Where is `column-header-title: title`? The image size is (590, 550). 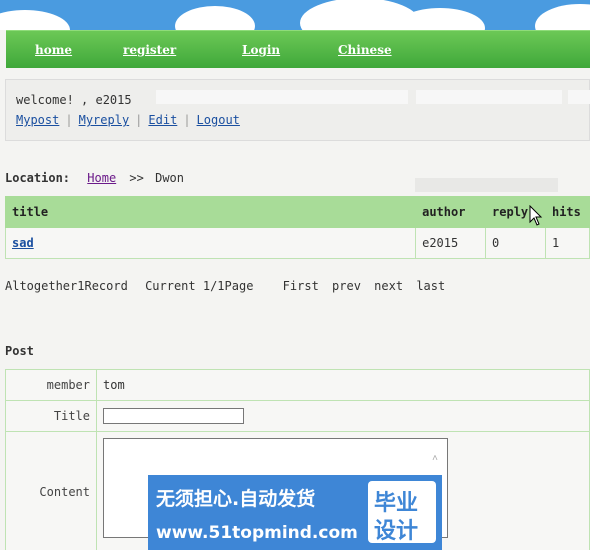 column-header-title: title is located at coordinates (210, 212).